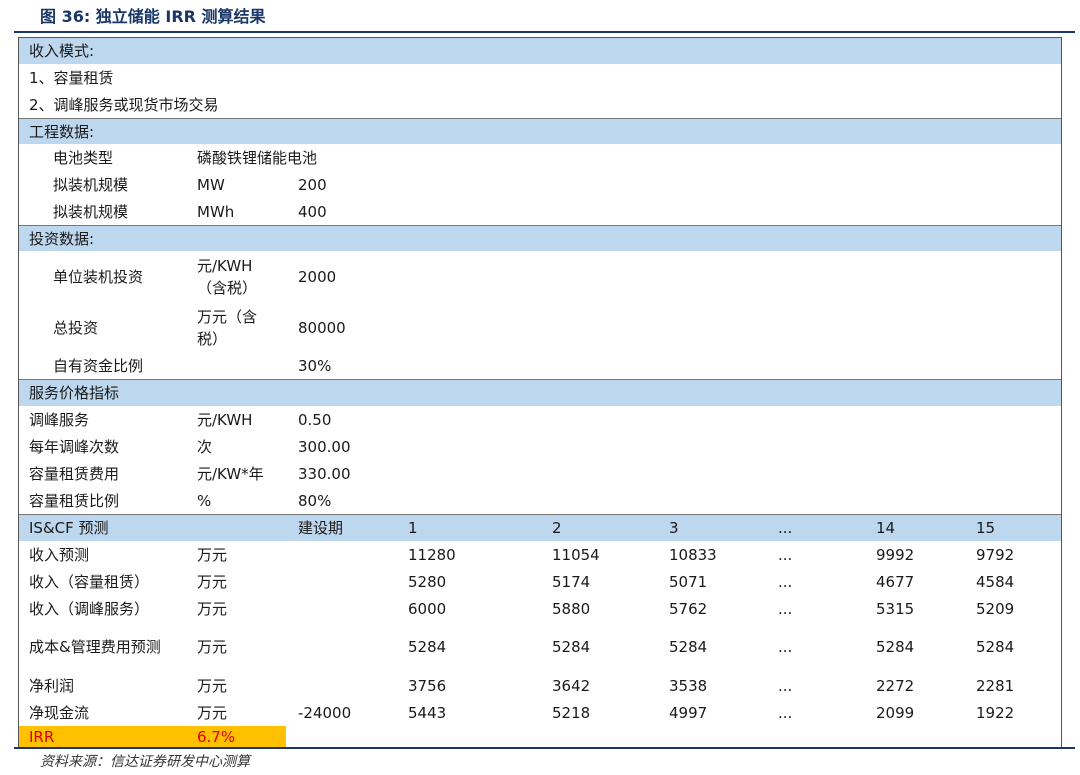 The width and height of the screenshot is (1080, 775). What do you see at coordinates (986, 528) in the screenshot?
I see `col-header: 15` at bounding box center [986, 528].